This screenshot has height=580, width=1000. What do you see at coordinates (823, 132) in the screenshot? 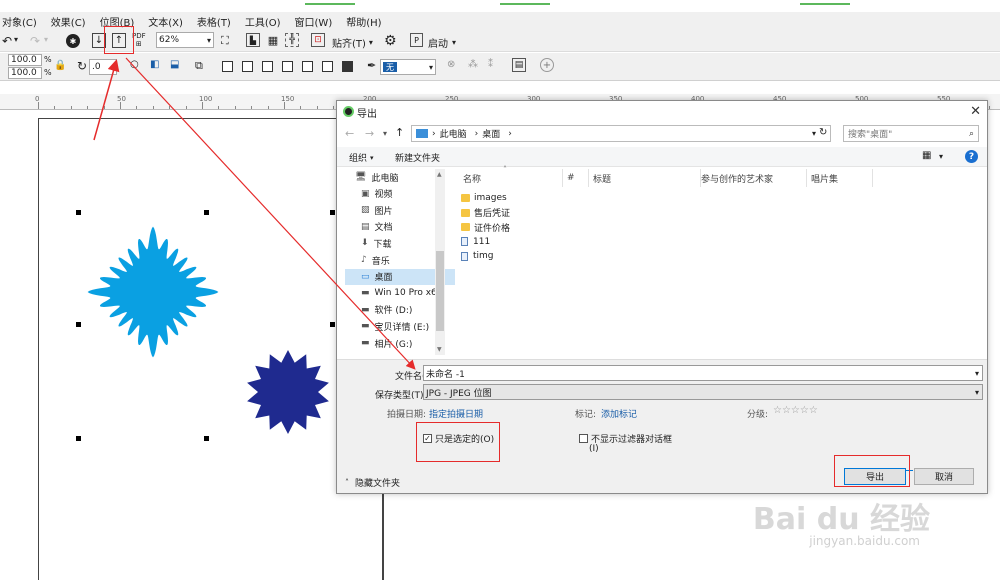
I see `refresh-icon: ↻` at bounding box center [823, 132].